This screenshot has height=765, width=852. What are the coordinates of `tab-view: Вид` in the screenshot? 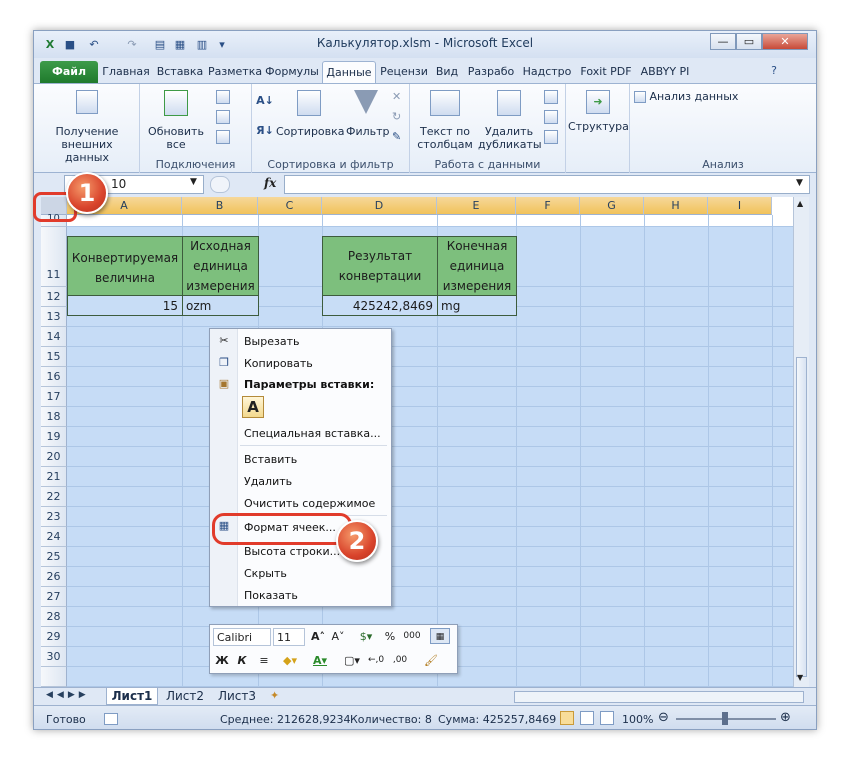 It's located at (447, 72).